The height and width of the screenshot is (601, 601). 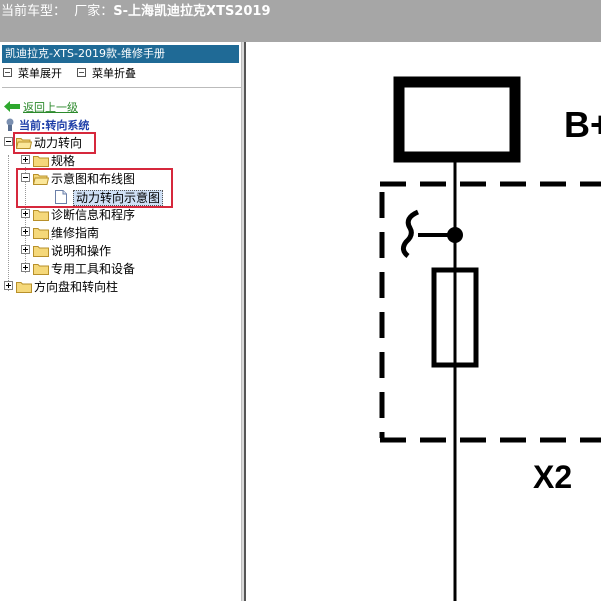 What do you see at coordinates (114, 73) in the screenshot?
I see `collapse-all-label: 菜单折叠` at bounding box center [114, 73].